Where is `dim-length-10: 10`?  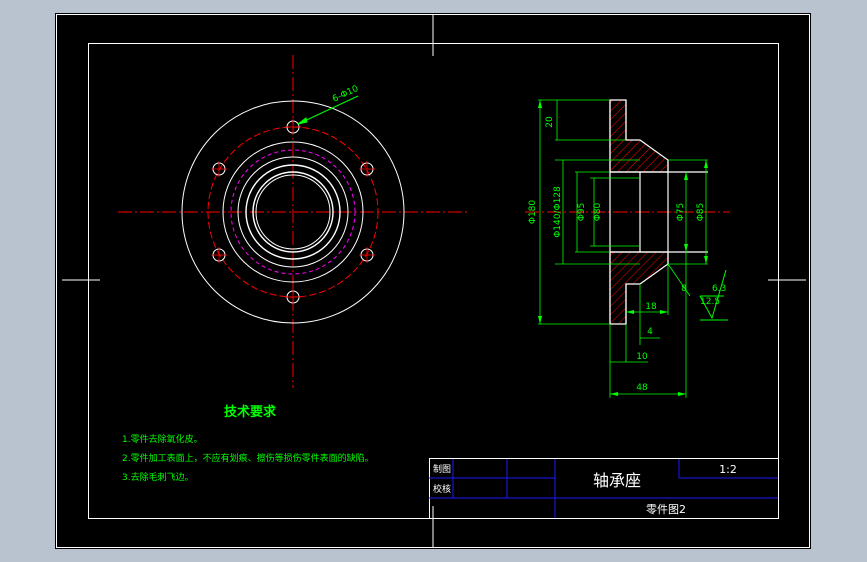 dim-length-10: 10 is located at coordinates (642, 357).